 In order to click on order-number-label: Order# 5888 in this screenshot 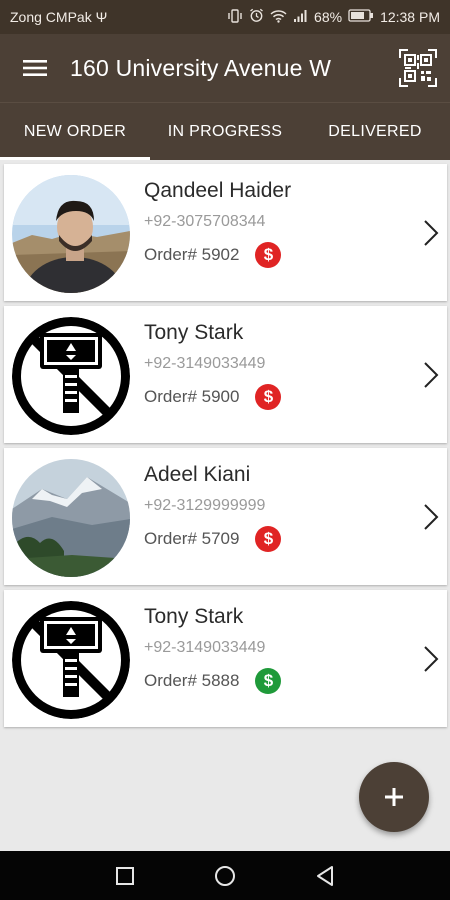, I will do `click(192, 680)`.